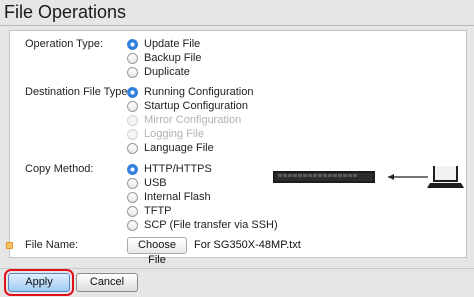 This screenshot has width=474, height=297. What do you see at coordinates (132, 183) in the screenshot?
I see `radio-usb` at bounding box center [132, 183].